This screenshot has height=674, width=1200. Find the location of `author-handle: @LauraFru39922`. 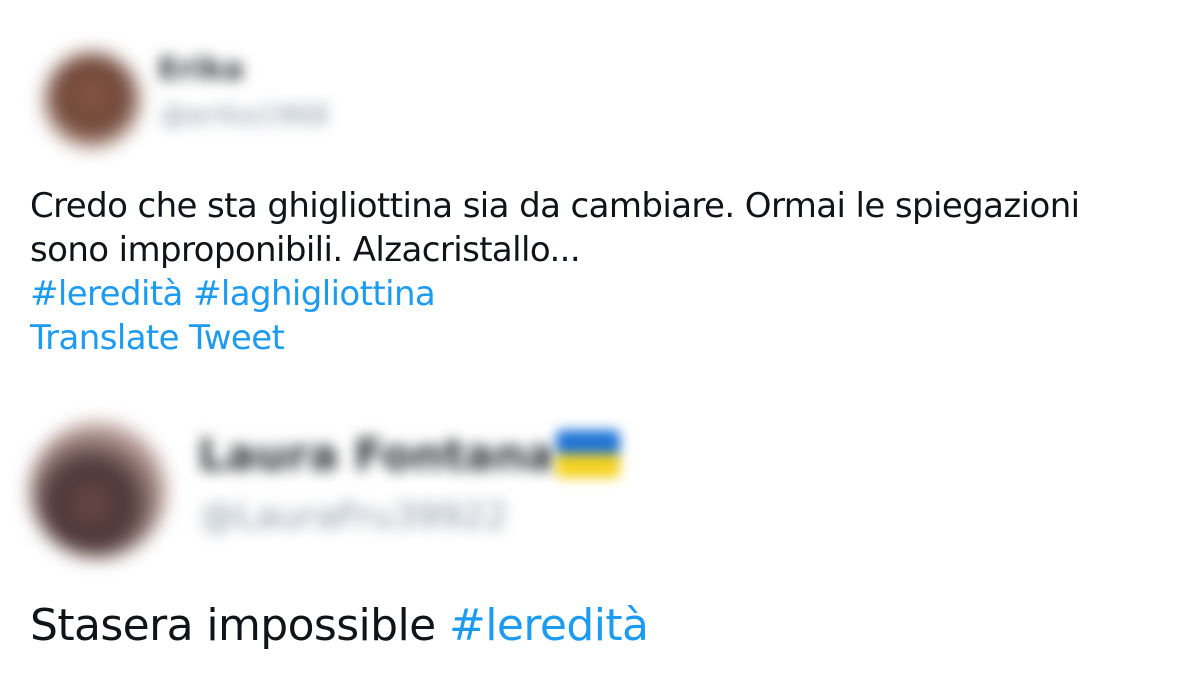

author-handle: @LauraFru39922 is located at coordinates (354, 516).